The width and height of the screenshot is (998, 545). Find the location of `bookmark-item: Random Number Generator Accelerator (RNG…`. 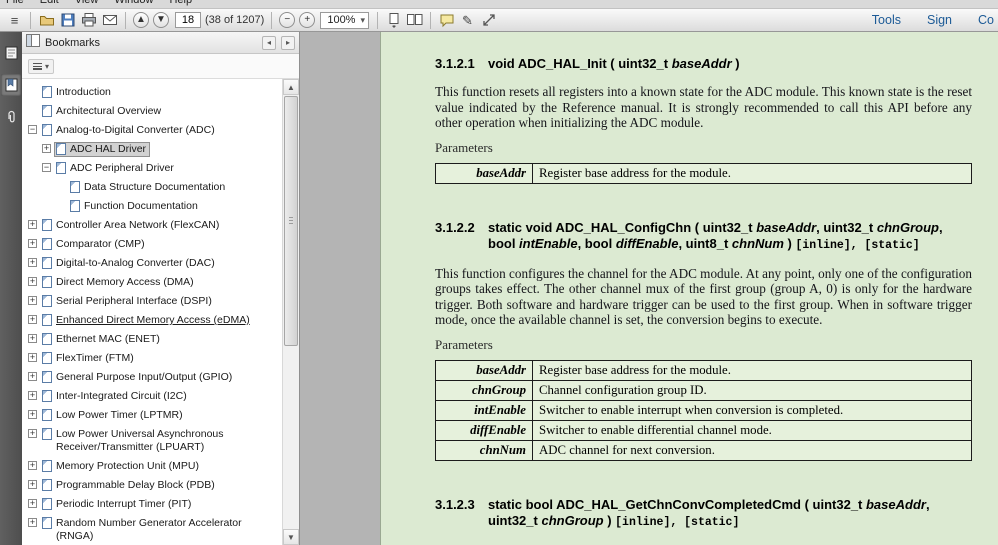

bookmark-item: Random Number Generator Accelerator (RNG… is located at coordinates (152, 529).